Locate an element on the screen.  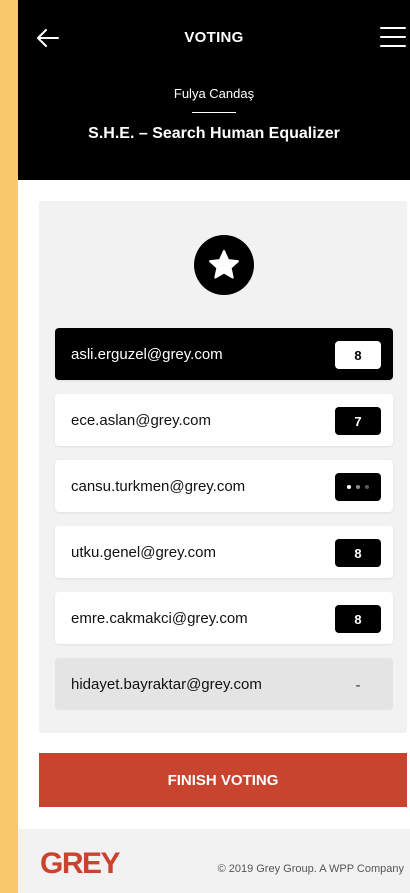
voter-name: Fulya Candaş is located at coordinates (214, 93).